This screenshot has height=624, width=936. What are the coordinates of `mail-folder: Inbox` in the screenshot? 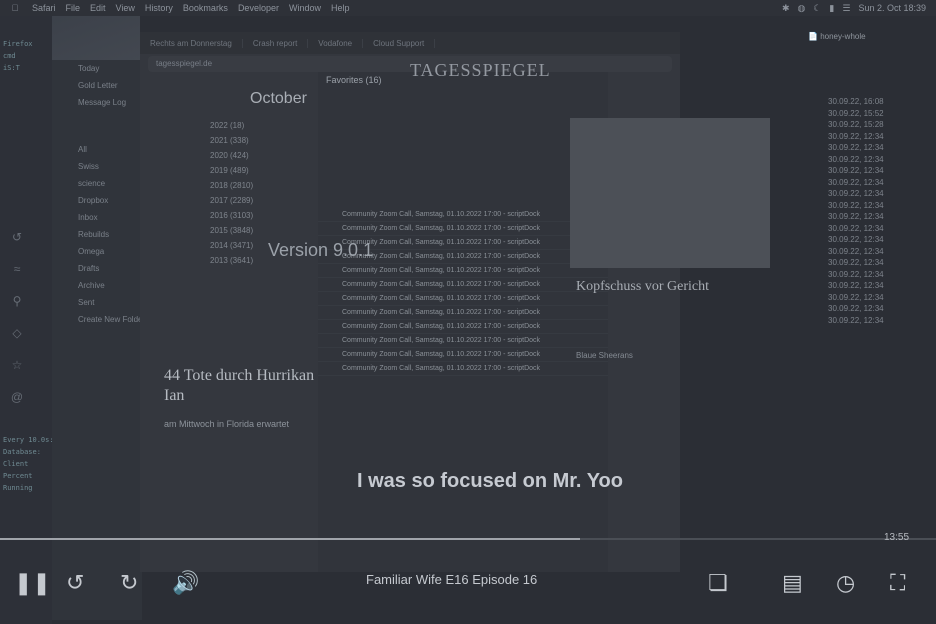 It's located at (97, 217).